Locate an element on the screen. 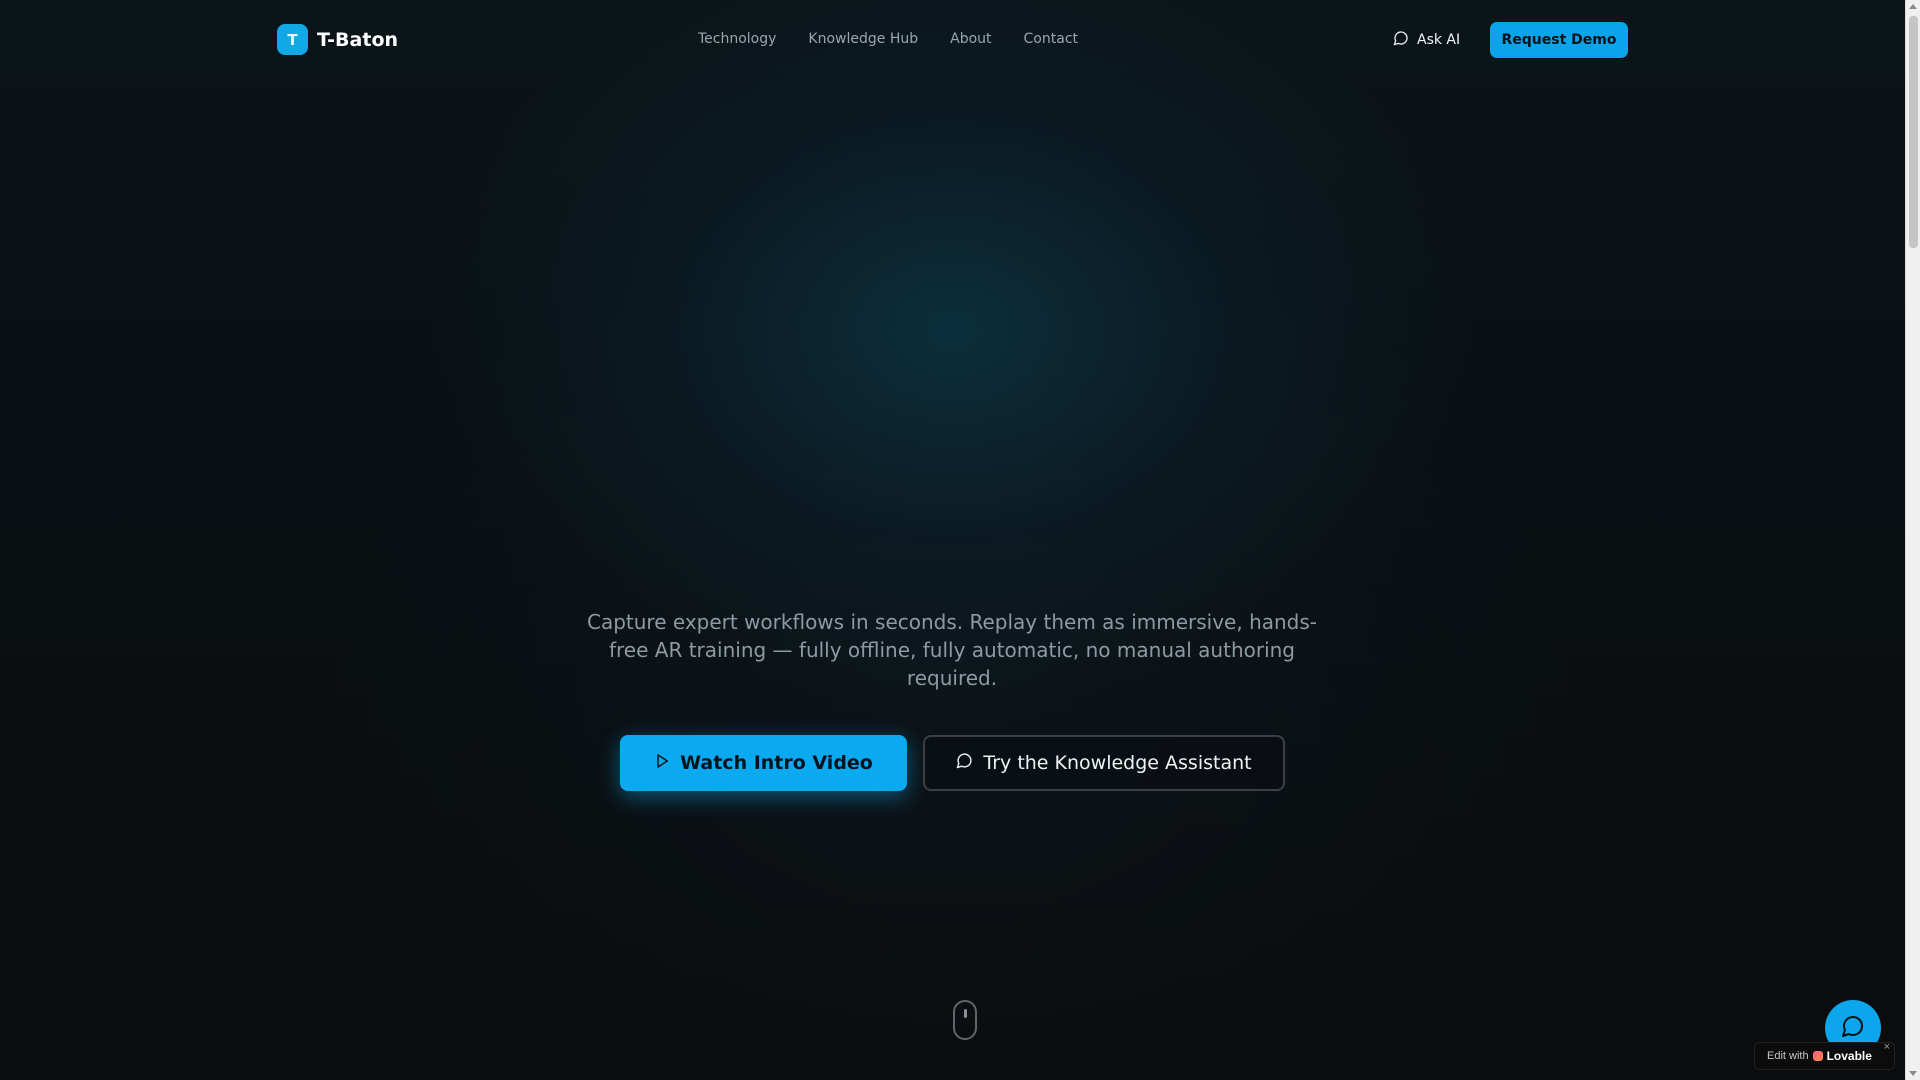 The height and width of the screenshot is (1080, 1920). watch-intro-video-label: Watch Intro Video is located at coordinates (776, 763).